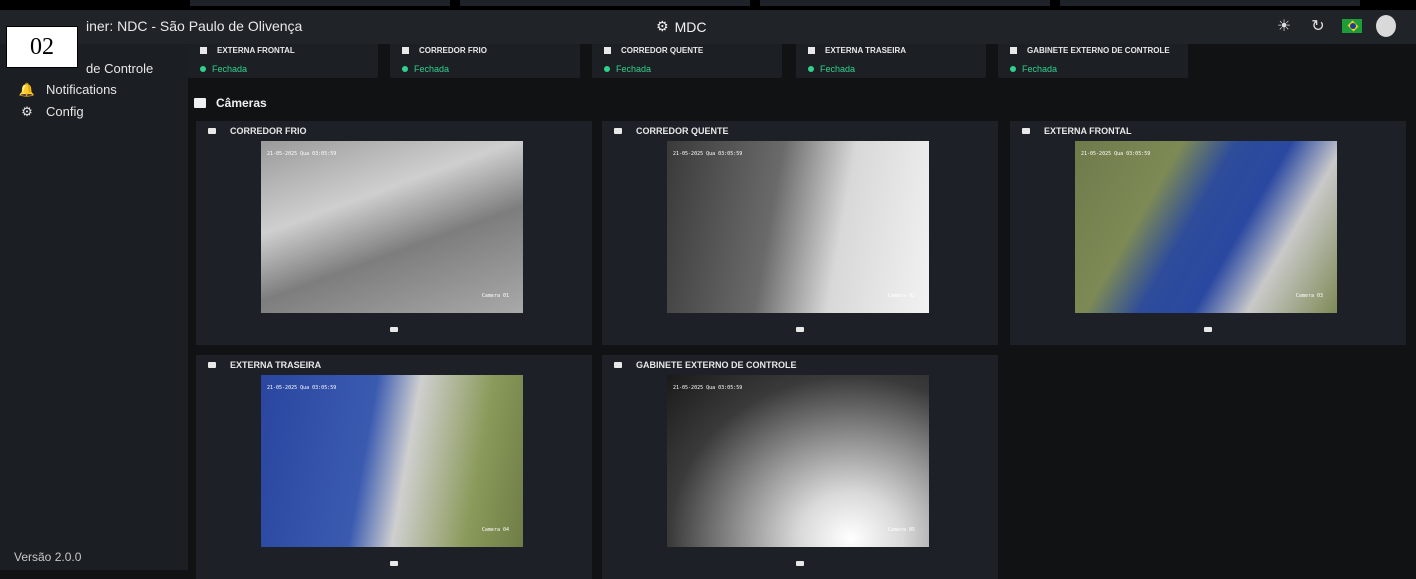 The image size is (1416, 579). Describe the element at coordinates (891, 61) in the screenshot. I see `door-card-externa-traseira: EXTERNA TRASEIRA Fechada` at that location.